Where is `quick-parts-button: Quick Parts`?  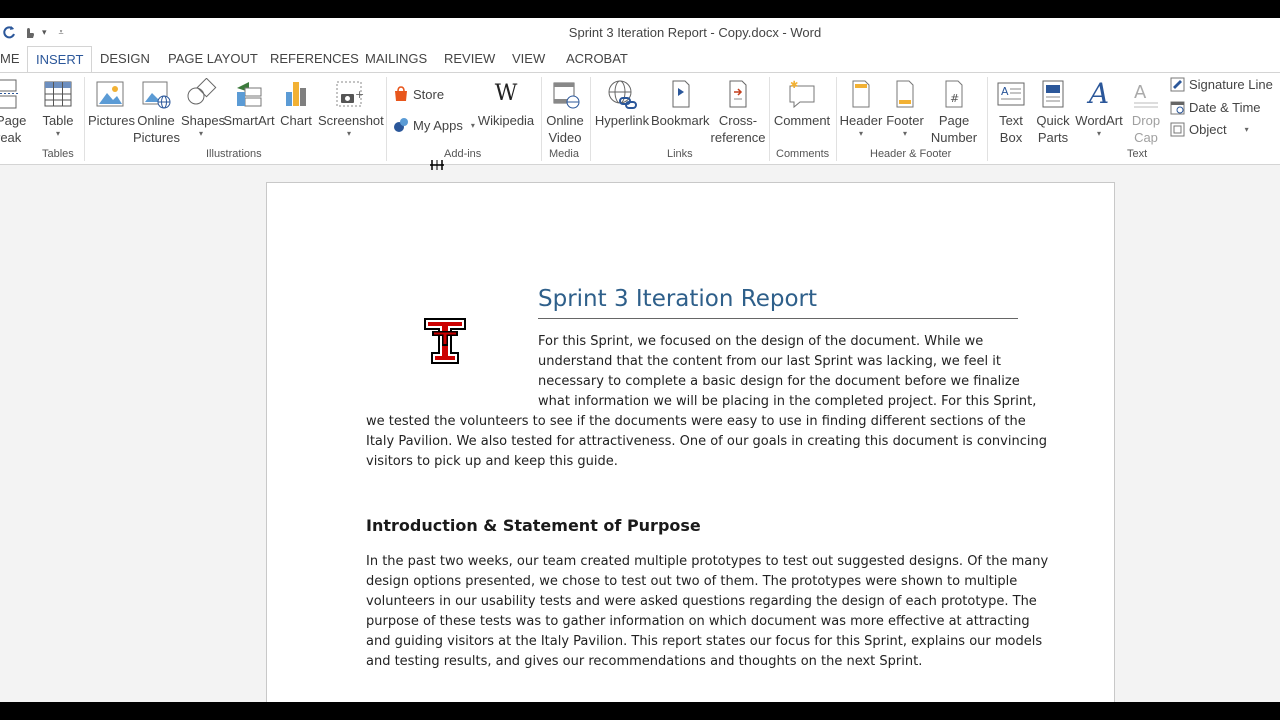 quick-parts-button: Quick Parts is located at coordinates (1053, 112).